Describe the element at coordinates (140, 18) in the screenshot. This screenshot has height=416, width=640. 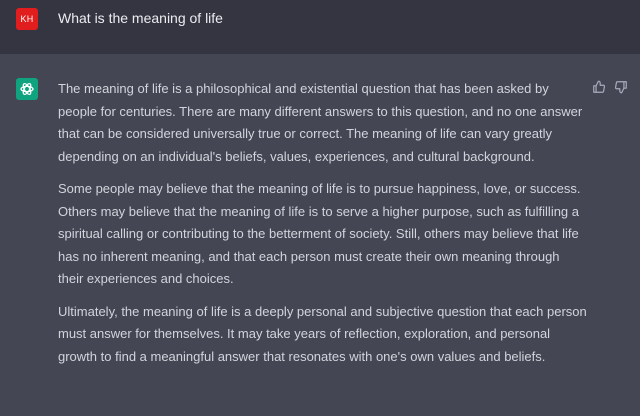
I see `user-message-text: What is the meaning of life` at that location.